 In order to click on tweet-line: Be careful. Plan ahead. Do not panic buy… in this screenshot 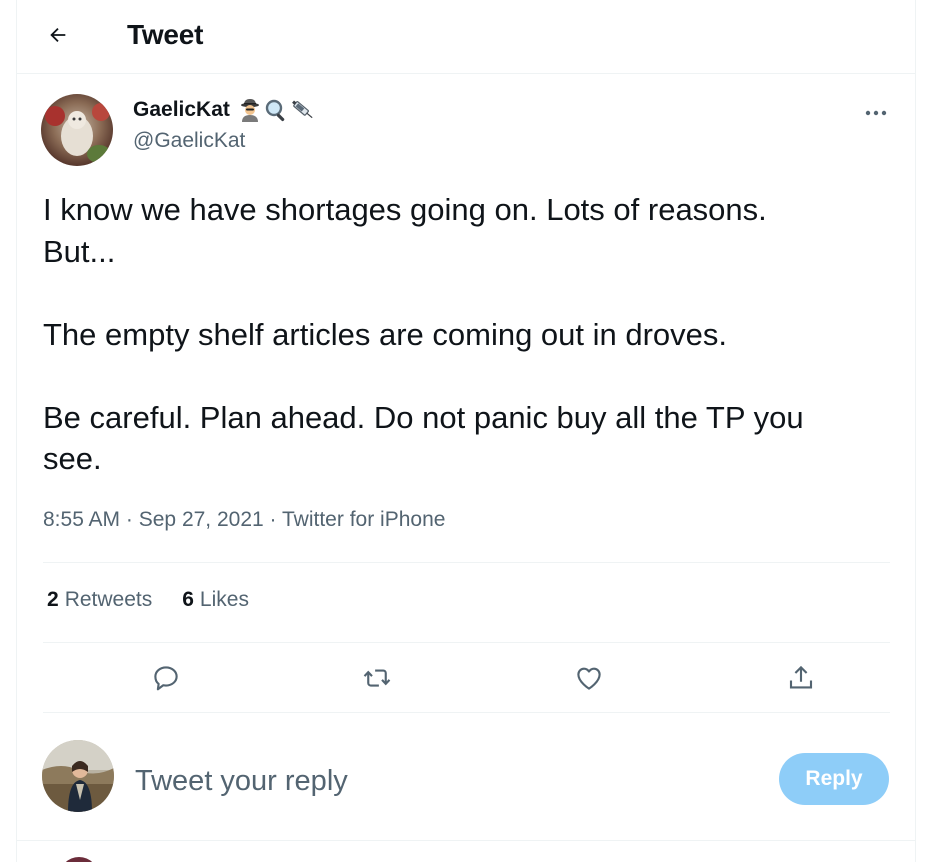, I will do `click(423, 417)`.